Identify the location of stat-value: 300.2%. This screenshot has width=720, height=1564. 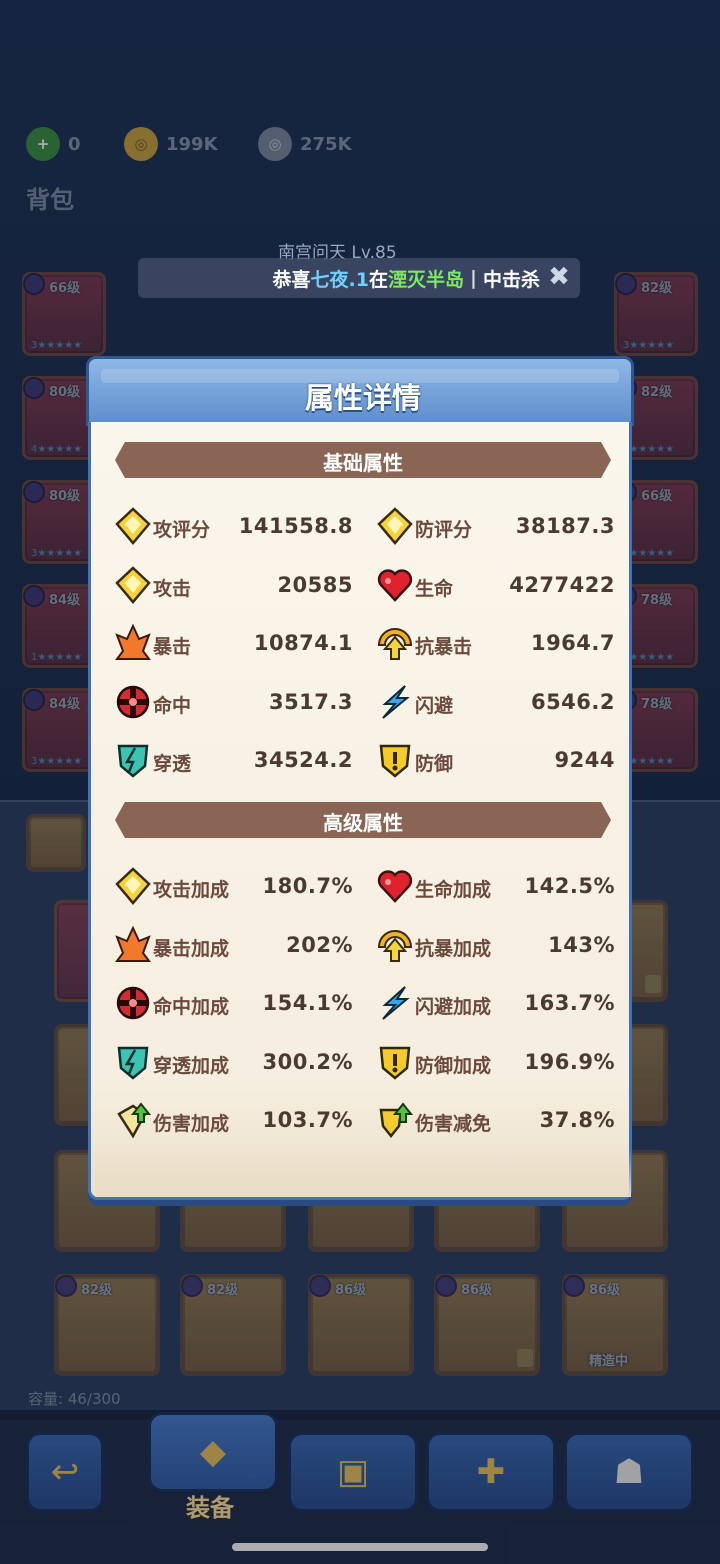
(307, 1061).